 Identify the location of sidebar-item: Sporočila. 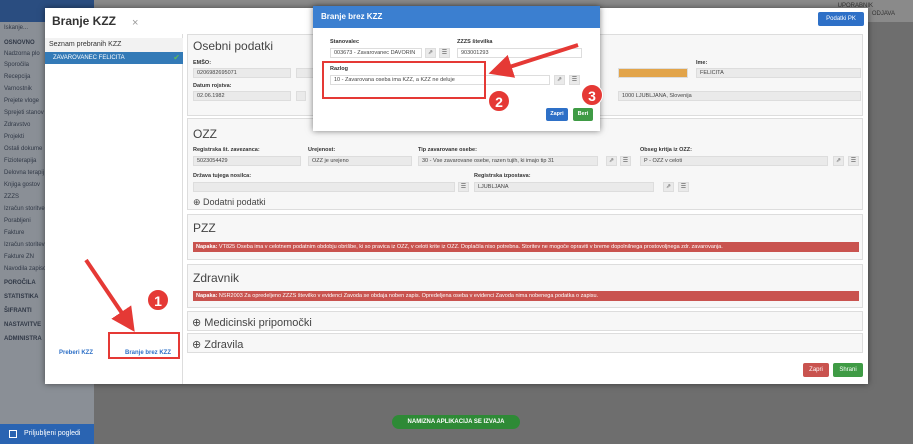
(16, 65).